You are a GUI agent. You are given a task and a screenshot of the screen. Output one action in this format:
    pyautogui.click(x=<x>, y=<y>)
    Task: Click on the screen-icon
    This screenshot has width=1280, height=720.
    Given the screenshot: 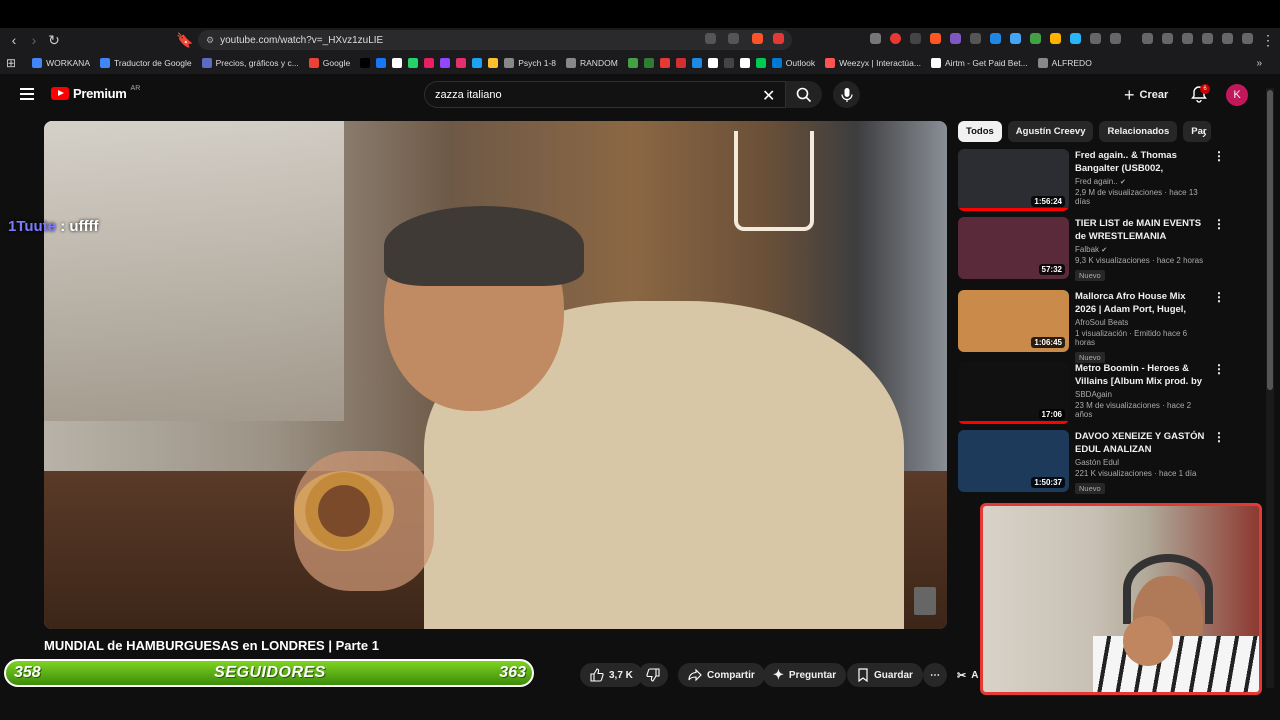 What is the action you would take?
    pyautogui.click(x=710, y=38)
    